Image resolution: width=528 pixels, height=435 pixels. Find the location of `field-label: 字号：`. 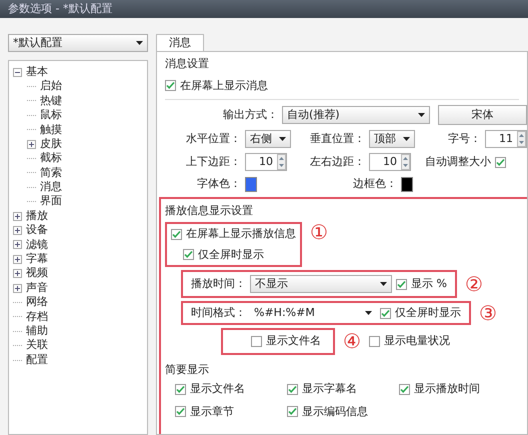

field-label: 字号： is located at coordinates (464, 138).